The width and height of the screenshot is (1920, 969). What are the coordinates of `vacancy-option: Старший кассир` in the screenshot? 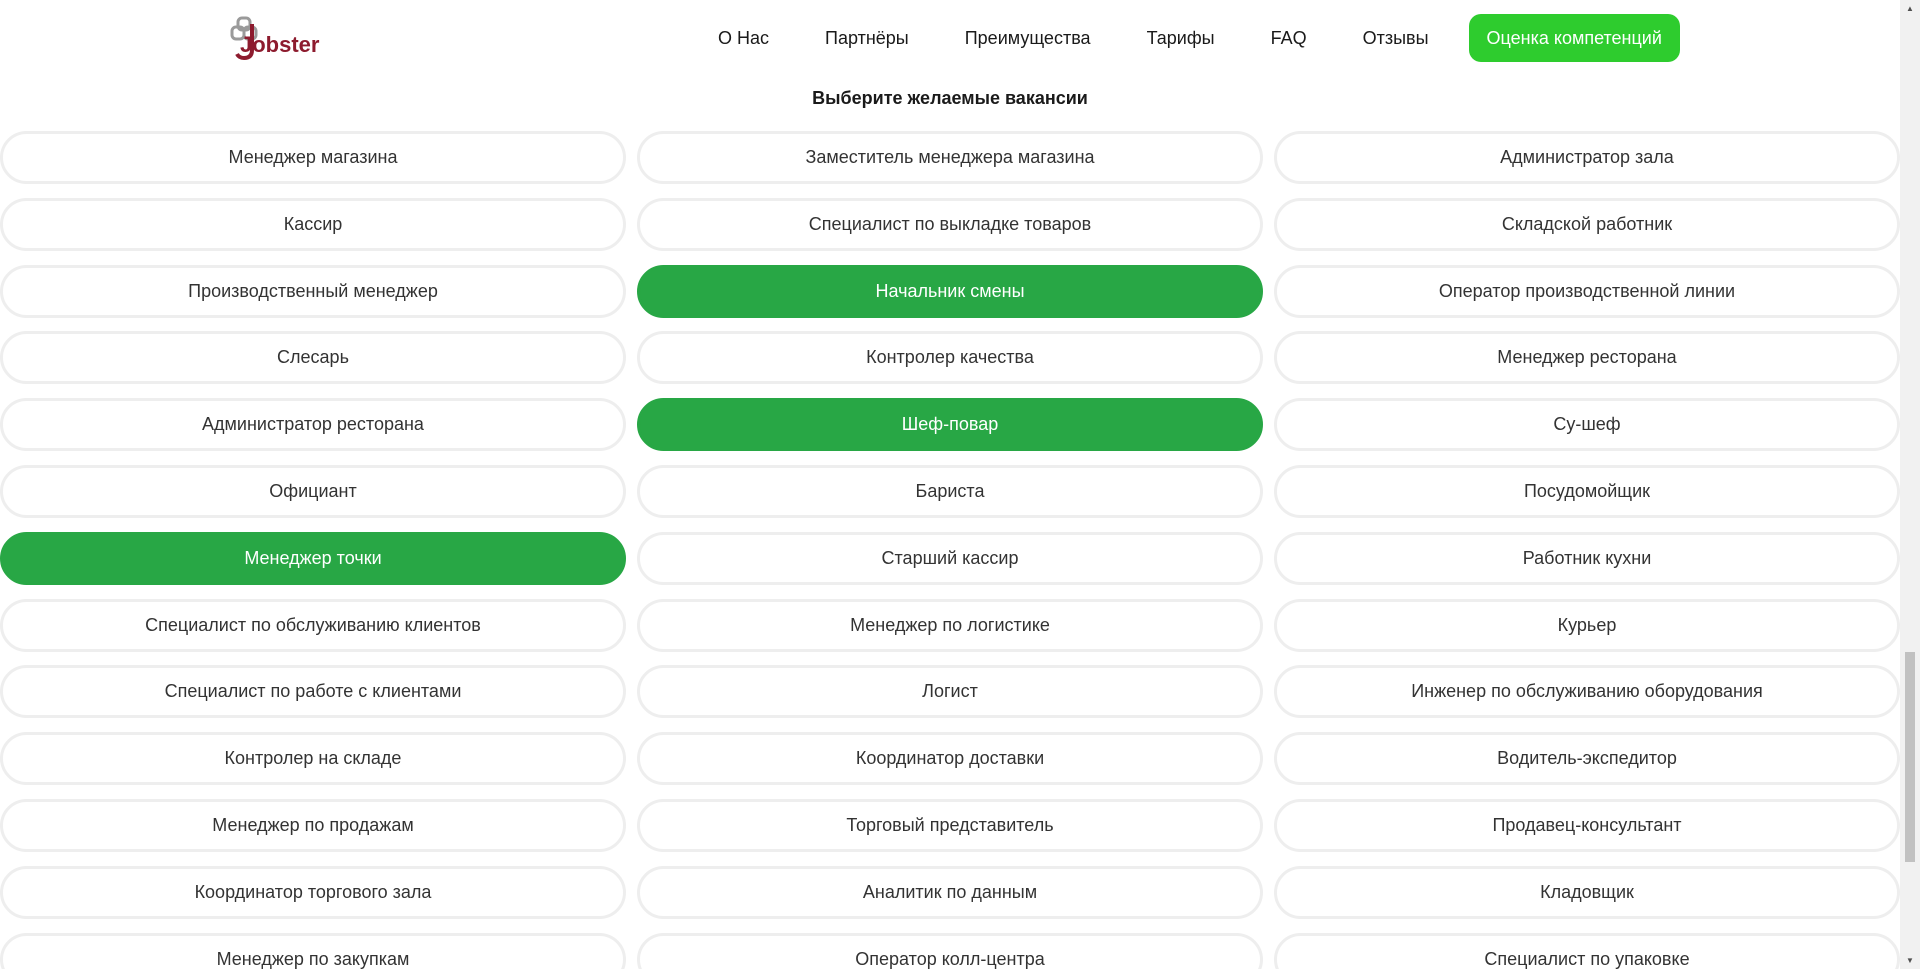 It's located at (950, 558).